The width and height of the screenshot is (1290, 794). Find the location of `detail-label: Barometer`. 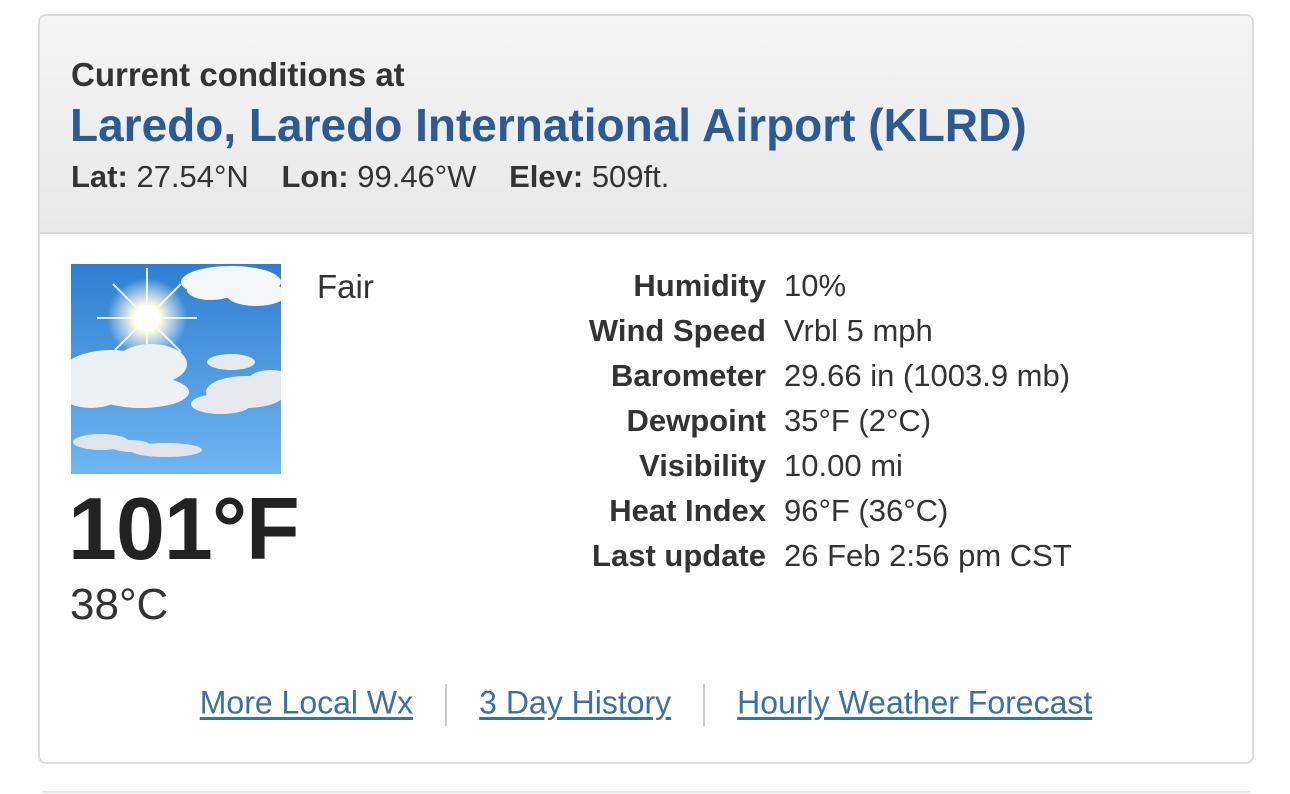

detail-label: Barometer is located at coordinates (688, 375).